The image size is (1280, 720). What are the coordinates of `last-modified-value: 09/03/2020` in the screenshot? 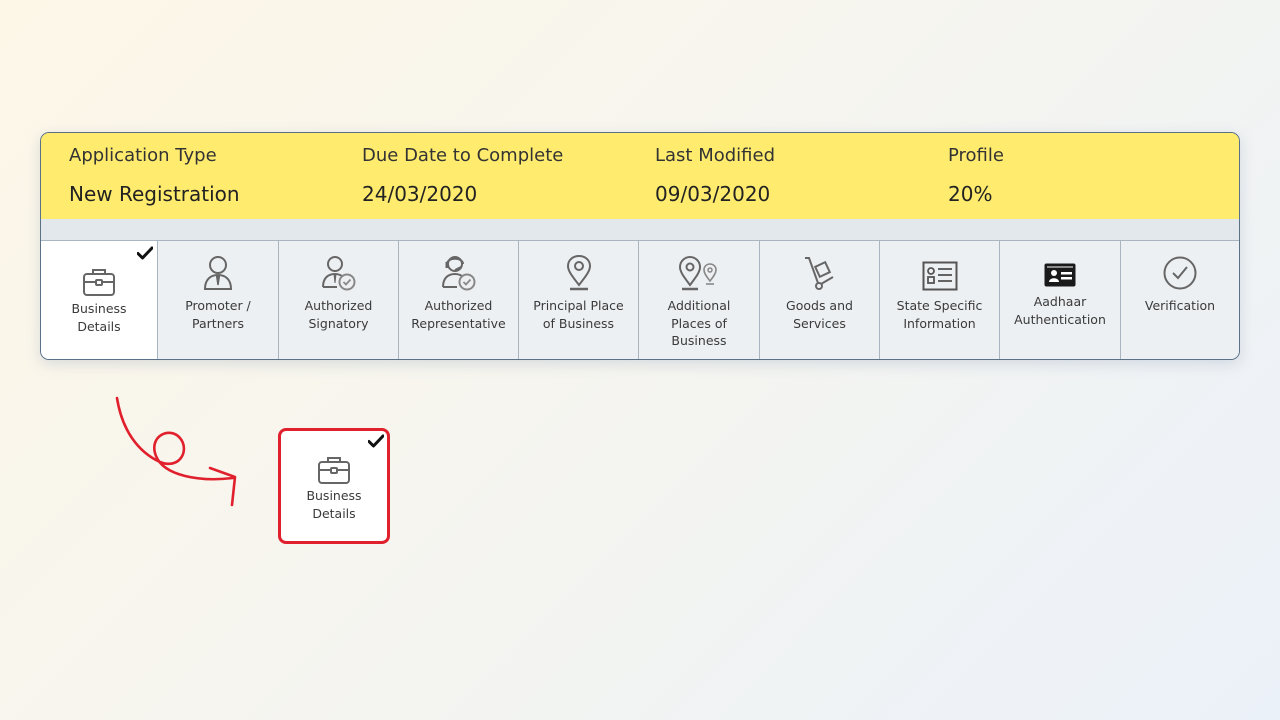 It's located at (713, 194).